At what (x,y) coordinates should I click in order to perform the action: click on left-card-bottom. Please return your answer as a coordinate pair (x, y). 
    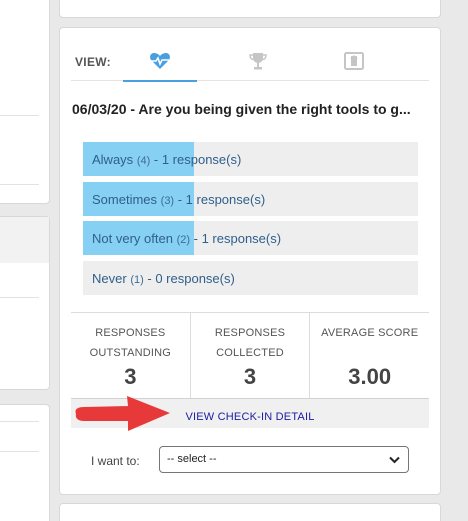
    Looking at the image, I should click on (25, 462).